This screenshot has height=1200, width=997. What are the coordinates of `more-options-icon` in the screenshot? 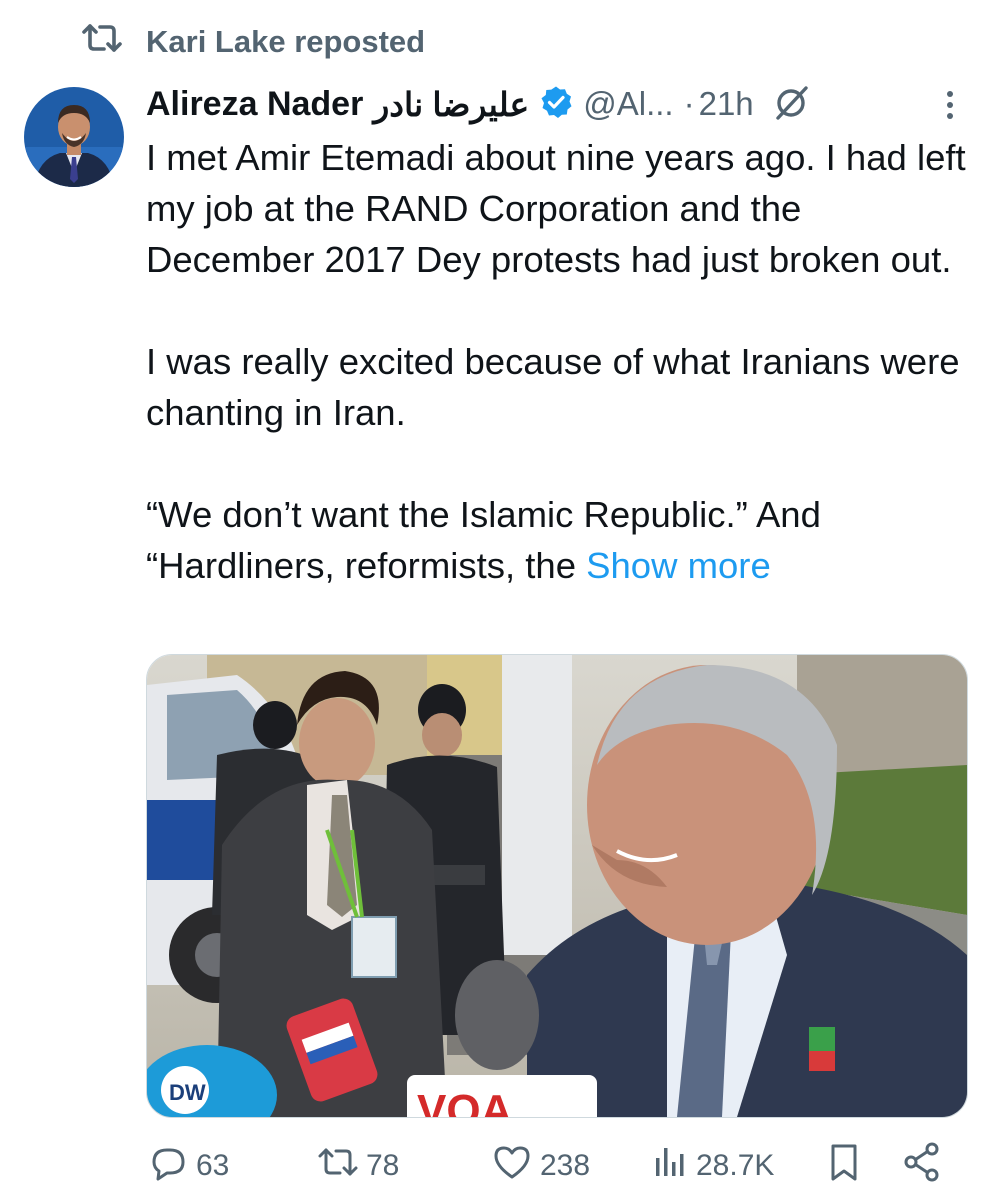 It's located at (950, 105).